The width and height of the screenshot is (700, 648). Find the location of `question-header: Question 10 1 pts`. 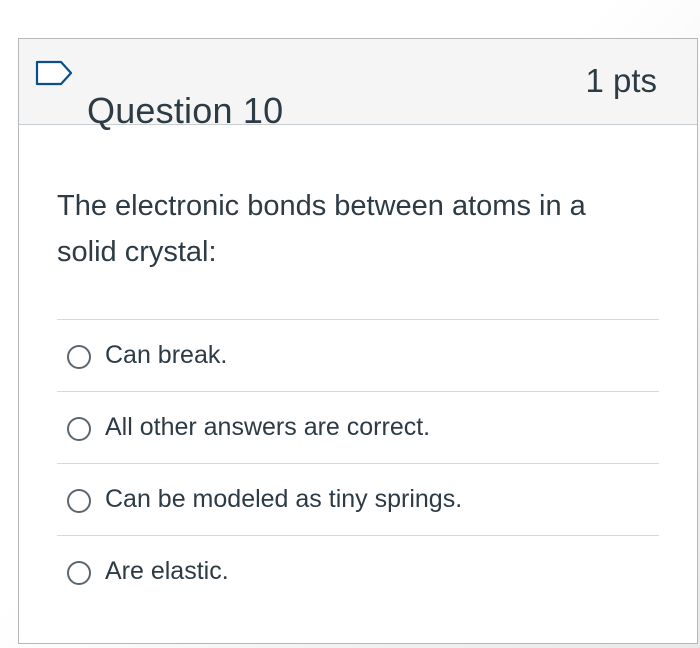

question-header: Question 10 1 pts is located at coordinates (358, 85).